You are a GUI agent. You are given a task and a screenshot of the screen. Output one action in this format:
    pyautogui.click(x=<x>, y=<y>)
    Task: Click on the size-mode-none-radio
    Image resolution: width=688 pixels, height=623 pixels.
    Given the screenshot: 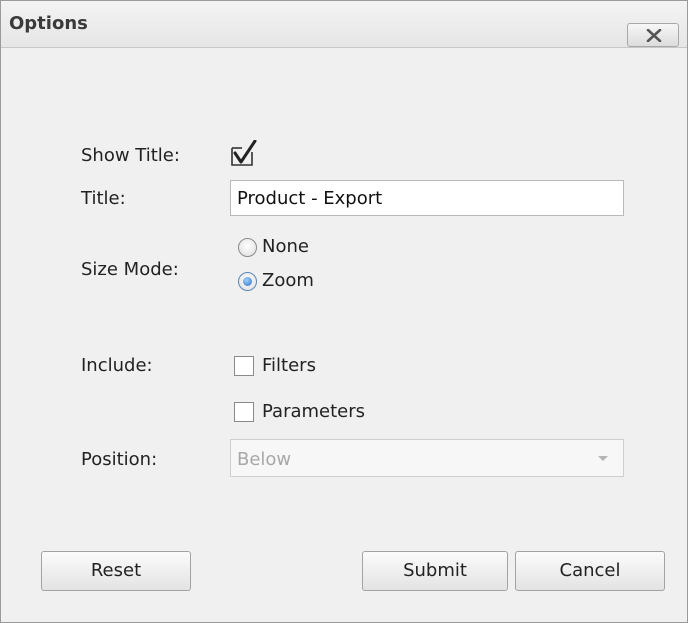 What is the action you would take?
    pyautogui.click(x=247, y=247)
    